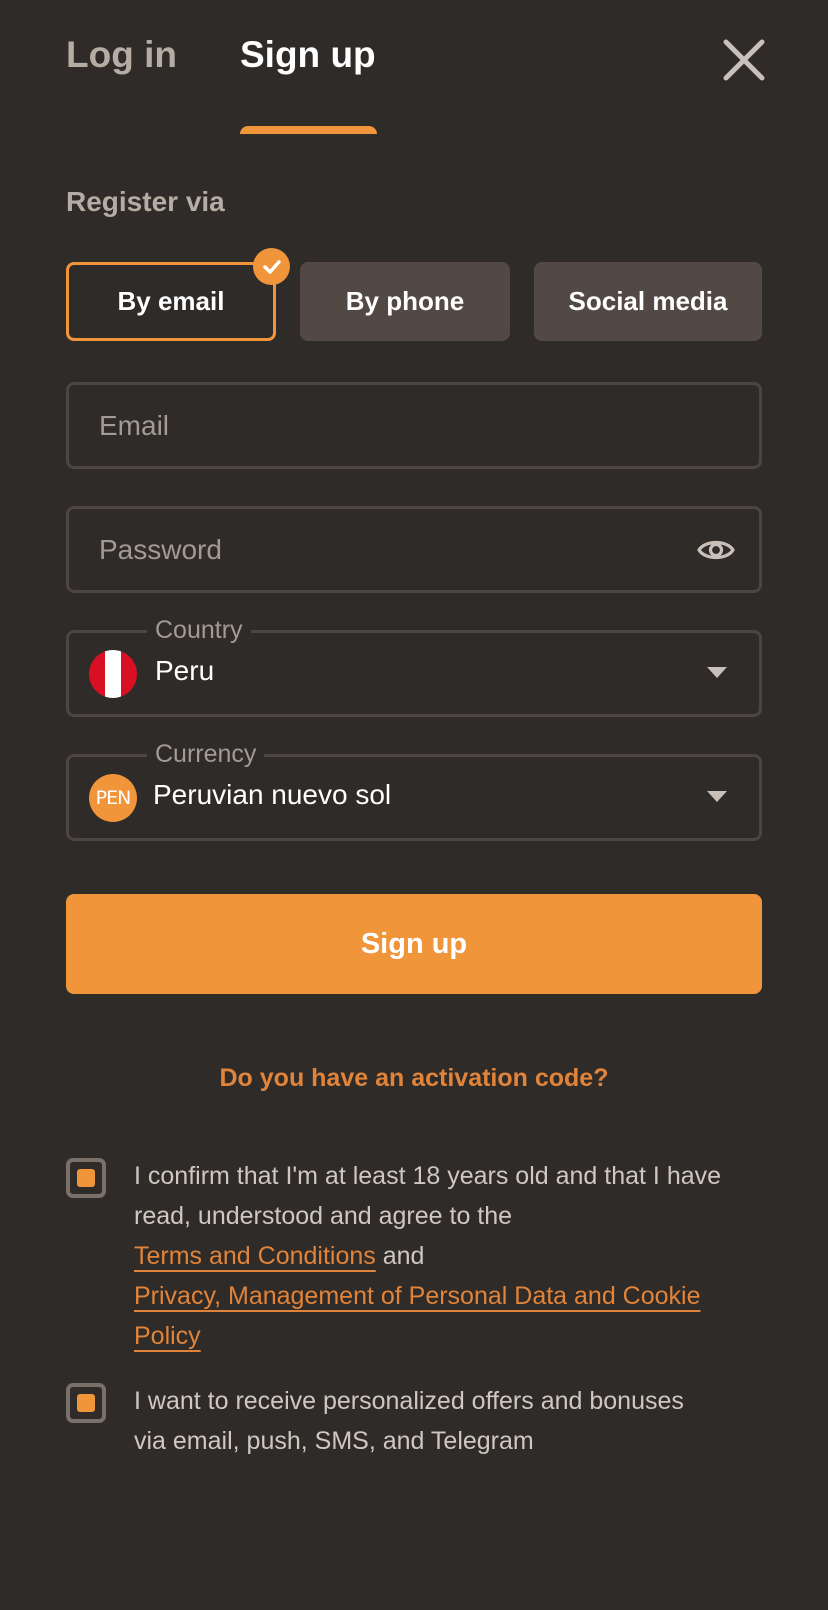 The width and height of the screenshot is (828, 1610). I want to click on tab-signup: Sign up, so click(308, 55).